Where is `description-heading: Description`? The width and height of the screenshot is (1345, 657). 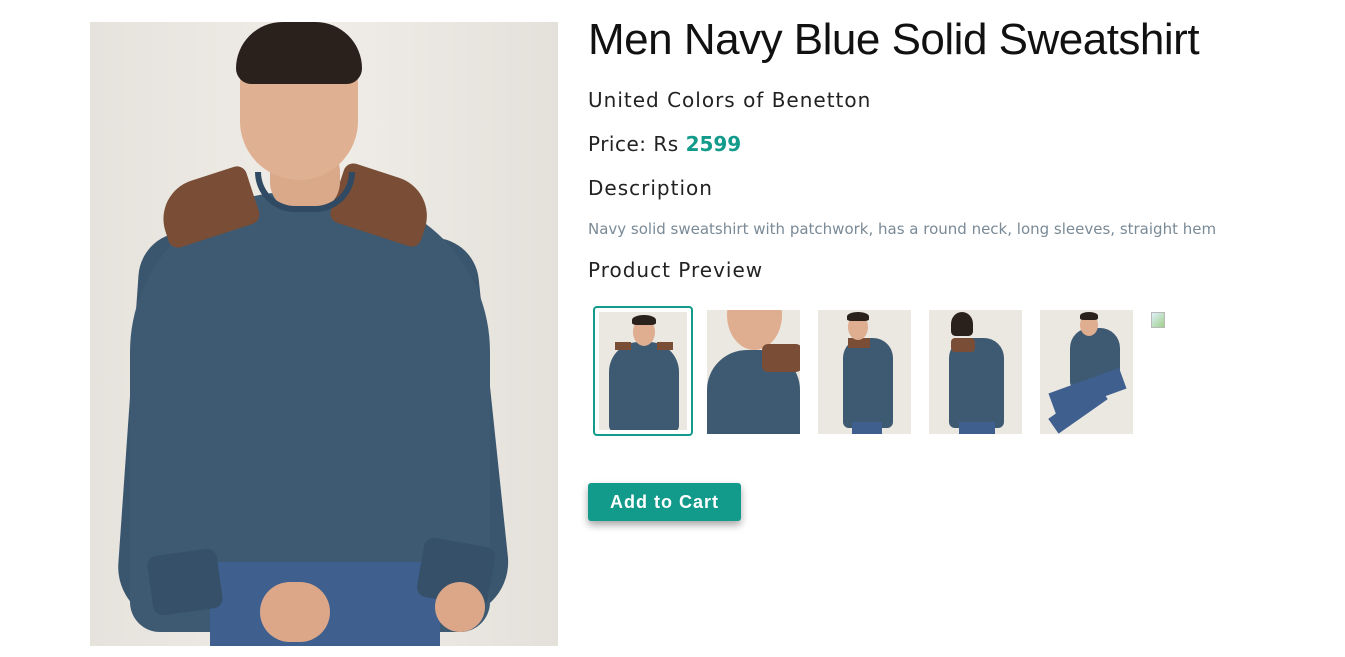
description-heading: Description is located at coordinates (650, 188).